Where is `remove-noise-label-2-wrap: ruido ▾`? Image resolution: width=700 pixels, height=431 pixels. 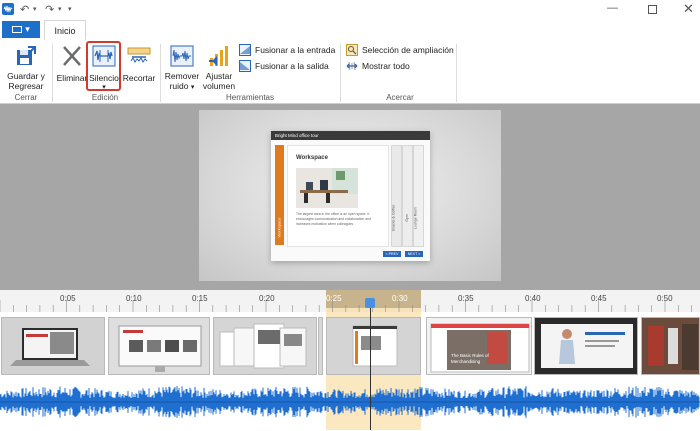 remove-noise-label-2-wrap: ruido ▾ is located at coordinates (182, 87).